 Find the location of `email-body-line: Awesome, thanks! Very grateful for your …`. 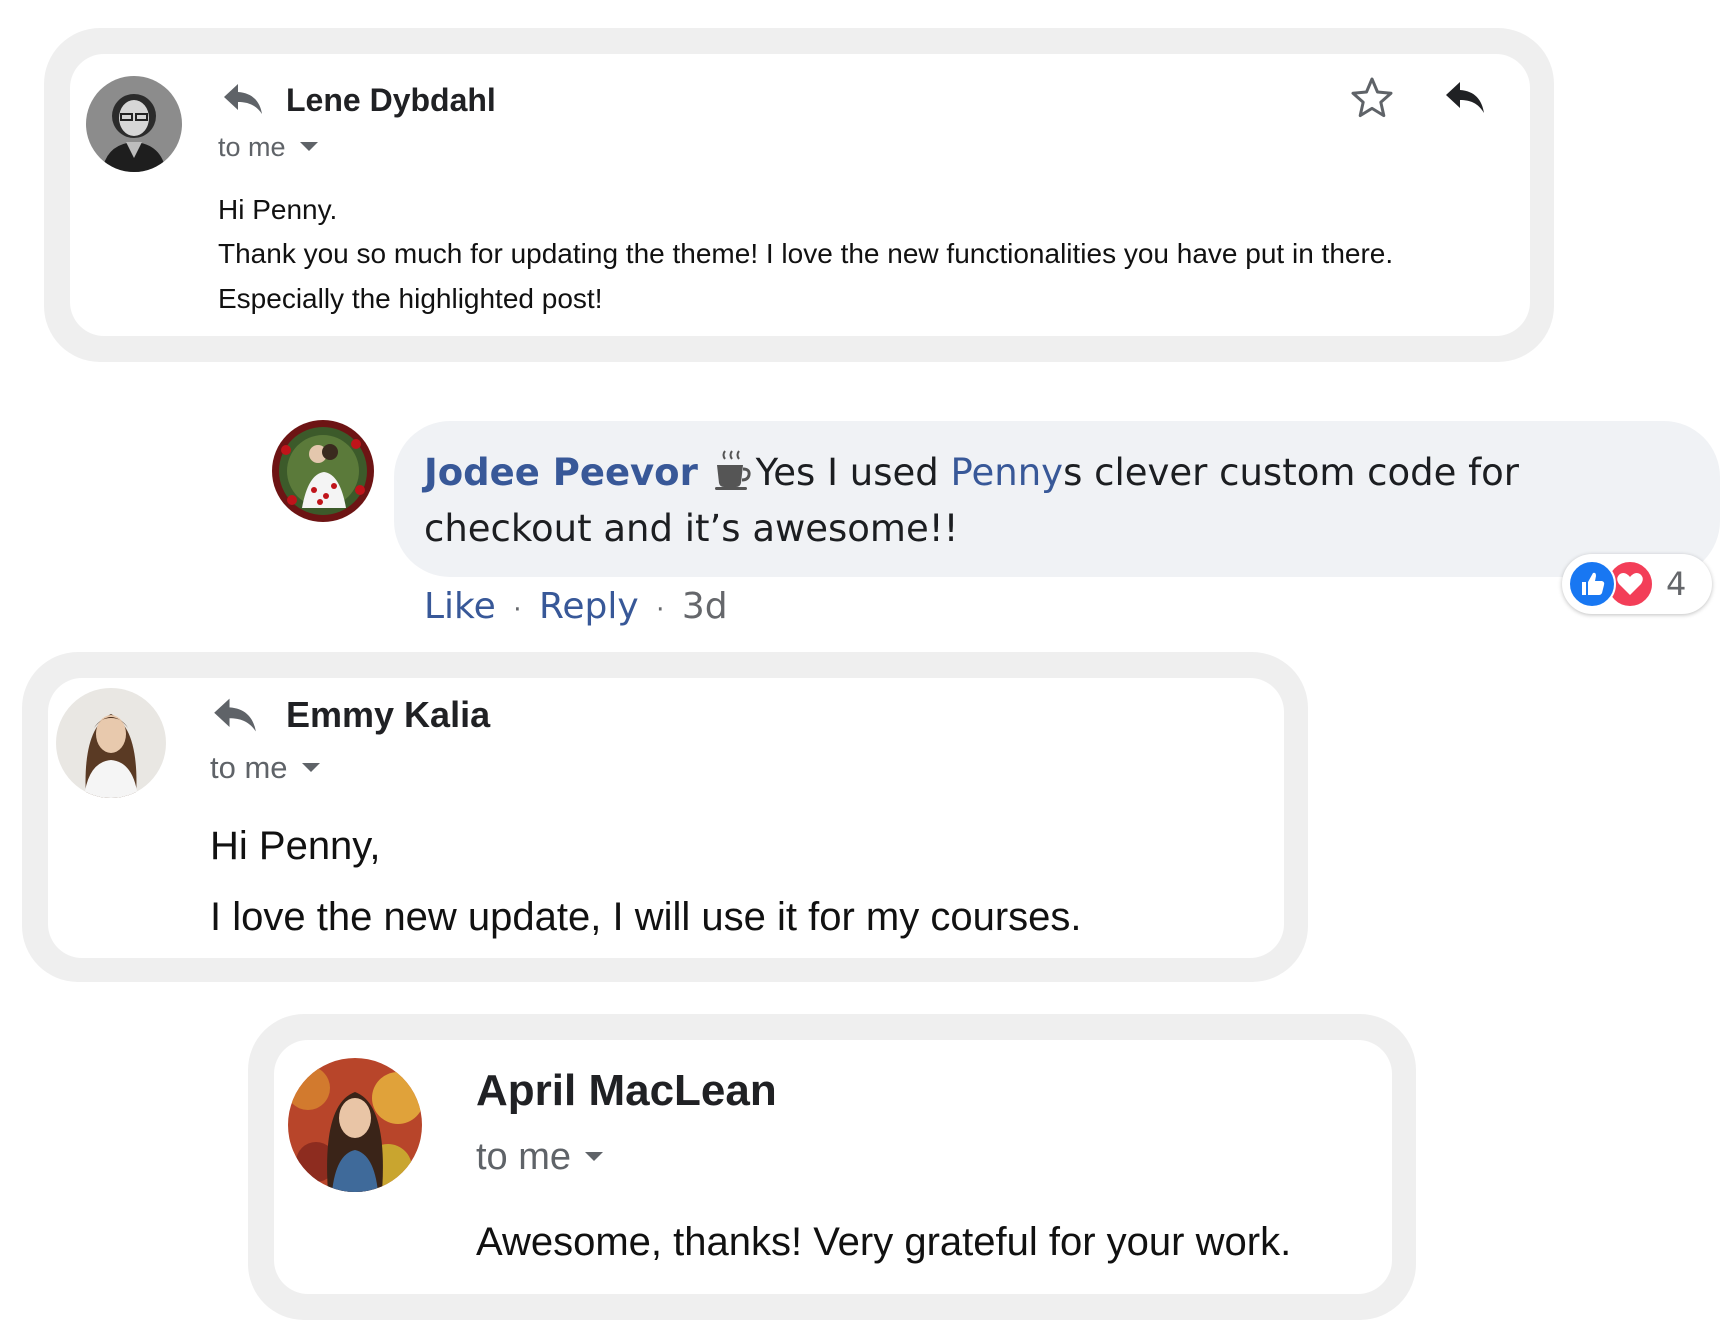

email-body-line: Awesome, thanks! Very grateful for your … is located at coordinates (884, 1242).